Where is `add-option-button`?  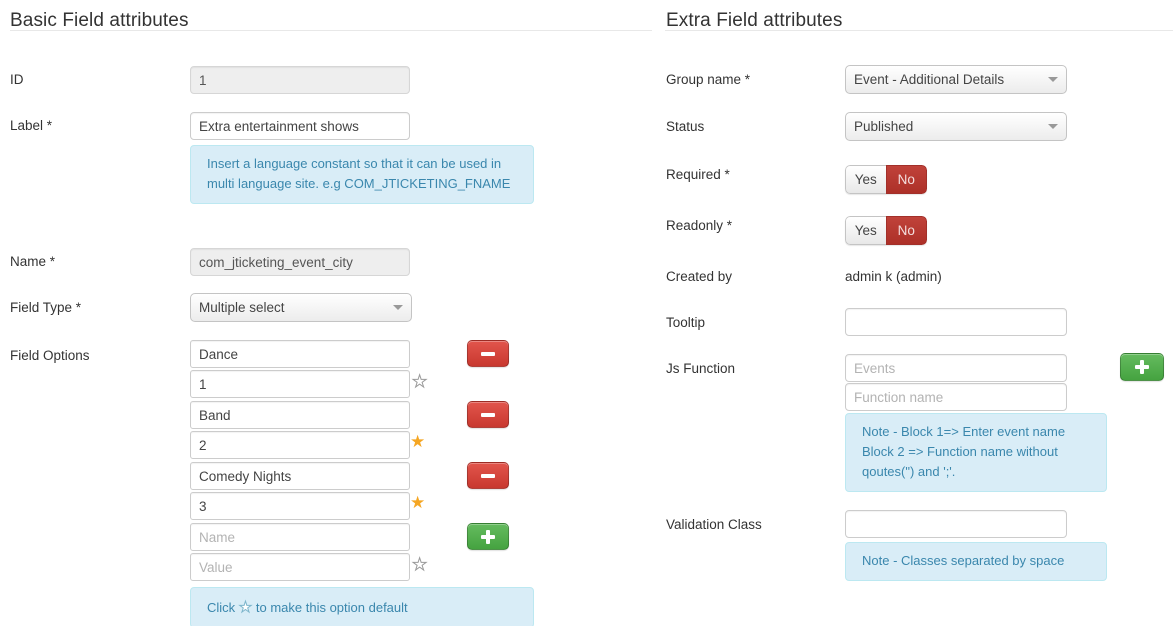
add-option-button is located at coordinates (488, 536).